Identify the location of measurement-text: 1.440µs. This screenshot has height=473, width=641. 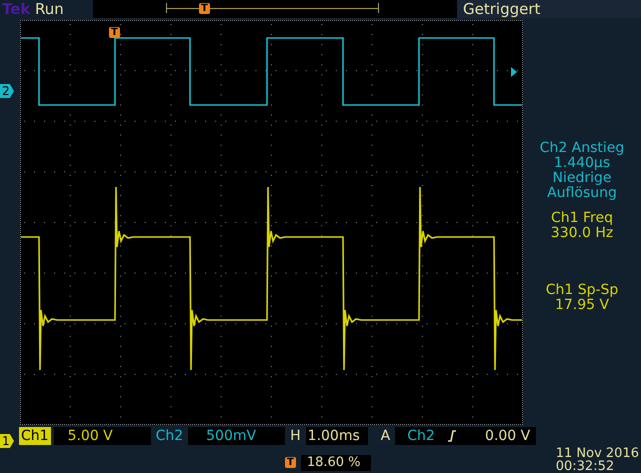
(582, 163).